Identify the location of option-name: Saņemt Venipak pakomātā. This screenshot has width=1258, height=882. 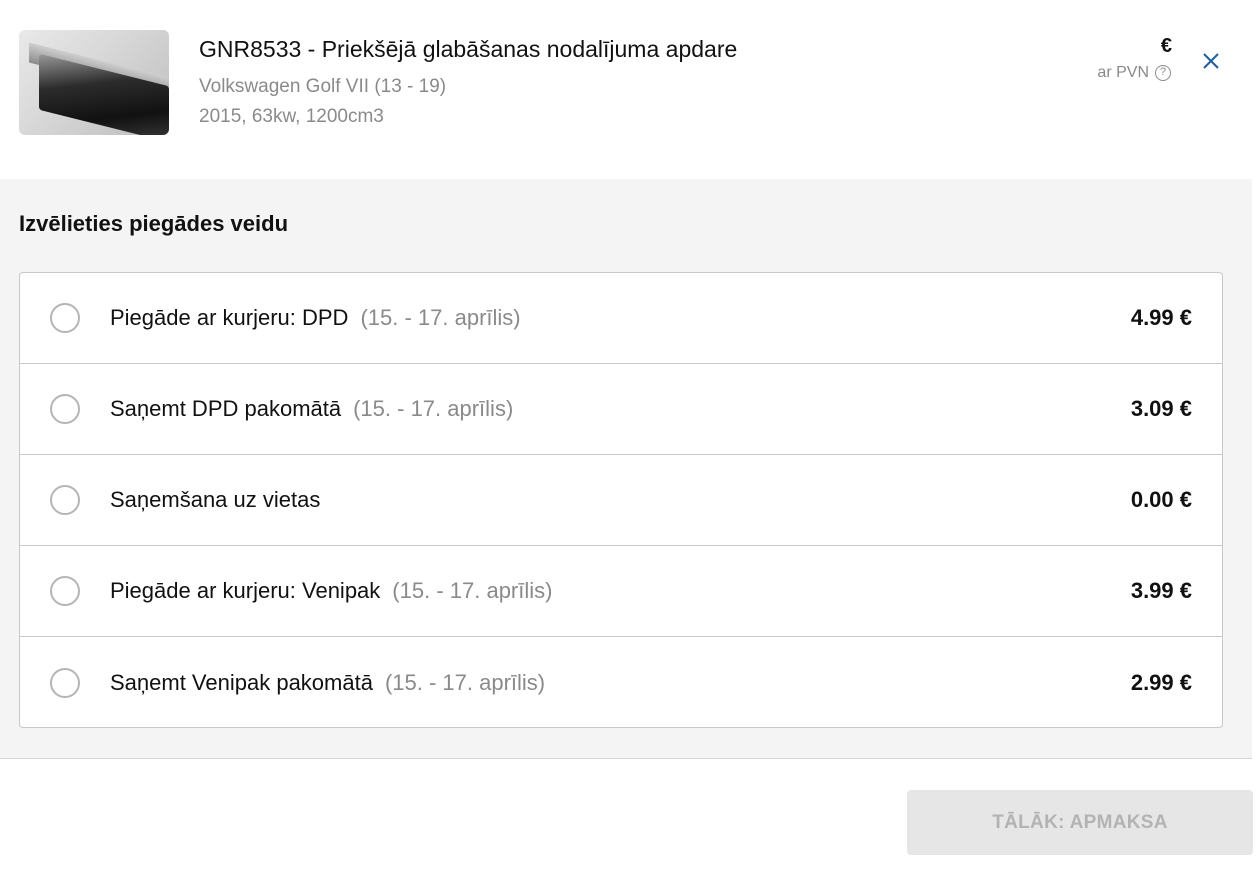
(241, 682).